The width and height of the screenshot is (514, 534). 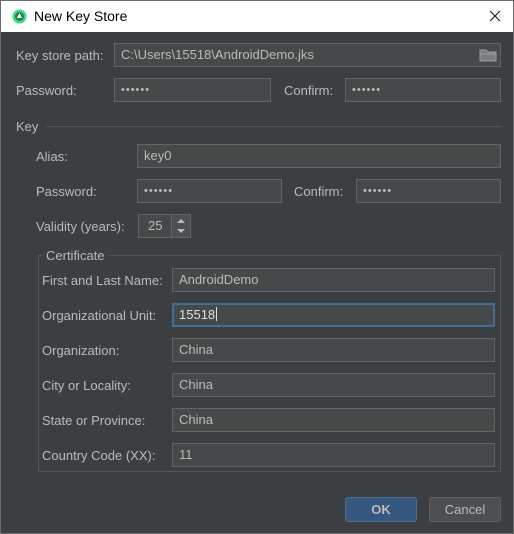 What do you see at coordinates (319, 191) in the screenshot?
I see `key-confirm-label: Confirm:` at bounding box center [319, 191].